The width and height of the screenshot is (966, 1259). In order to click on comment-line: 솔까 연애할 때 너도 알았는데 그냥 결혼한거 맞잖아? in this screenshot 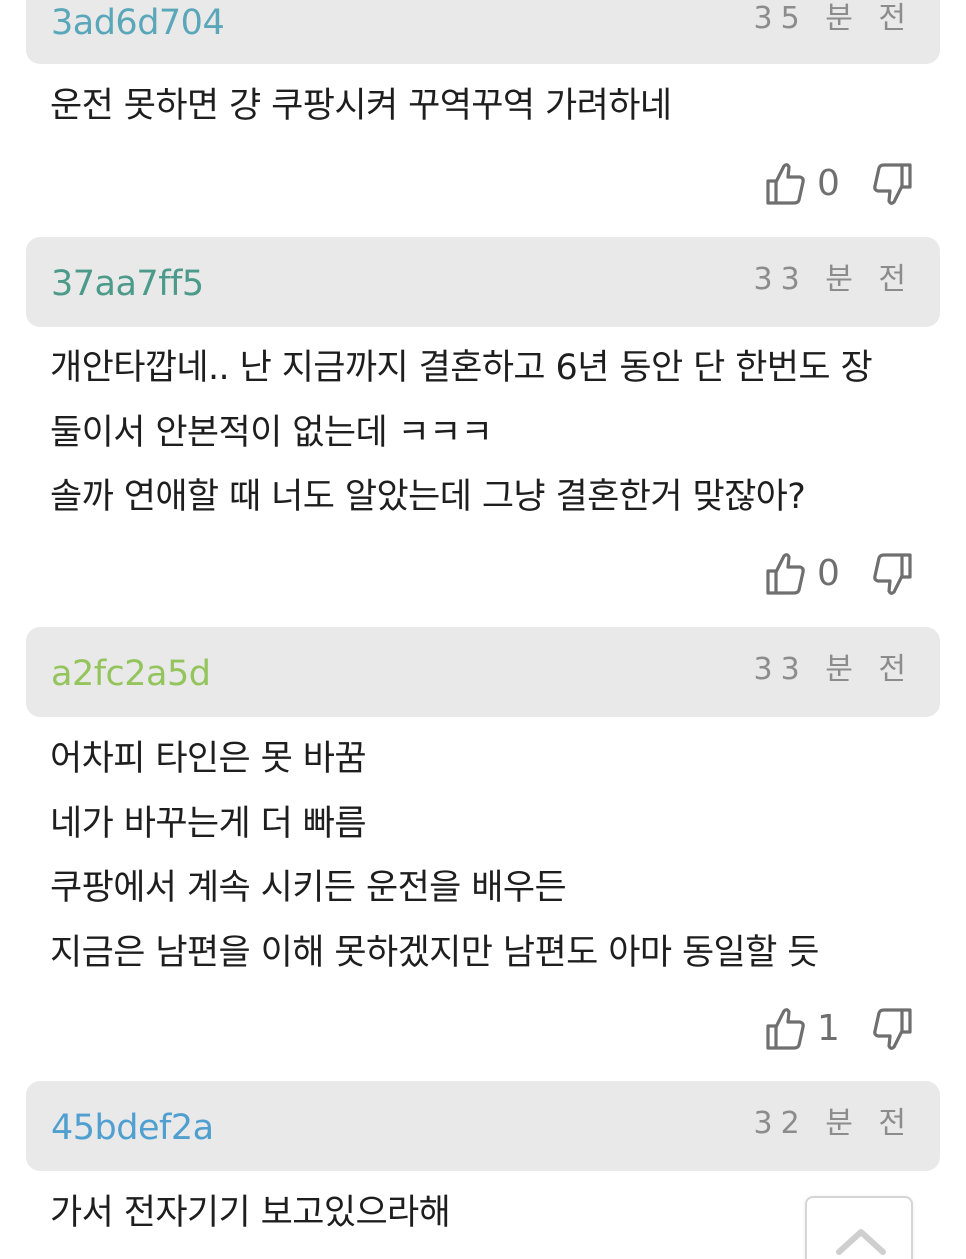, I will do `click(428, 497)`.